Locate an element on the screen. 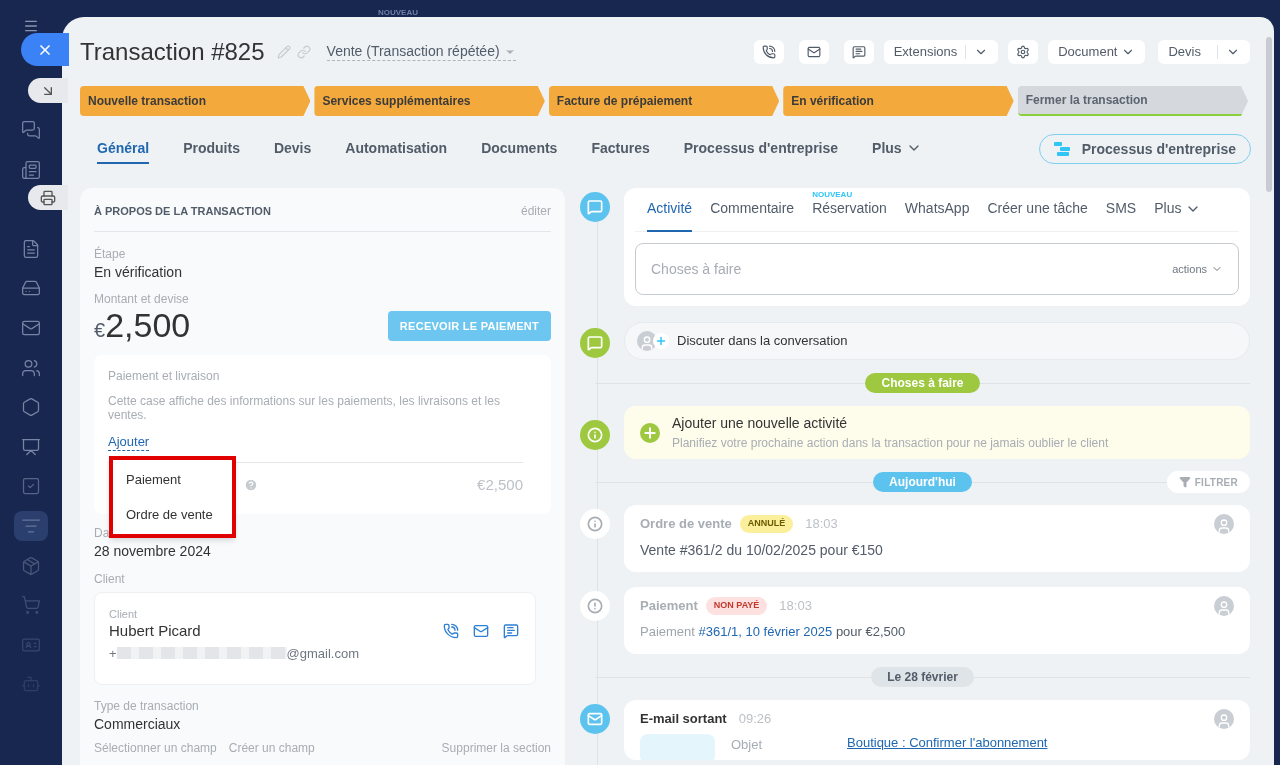 The image size is (1280, 765). print-button is located at coordinates (48, 197).